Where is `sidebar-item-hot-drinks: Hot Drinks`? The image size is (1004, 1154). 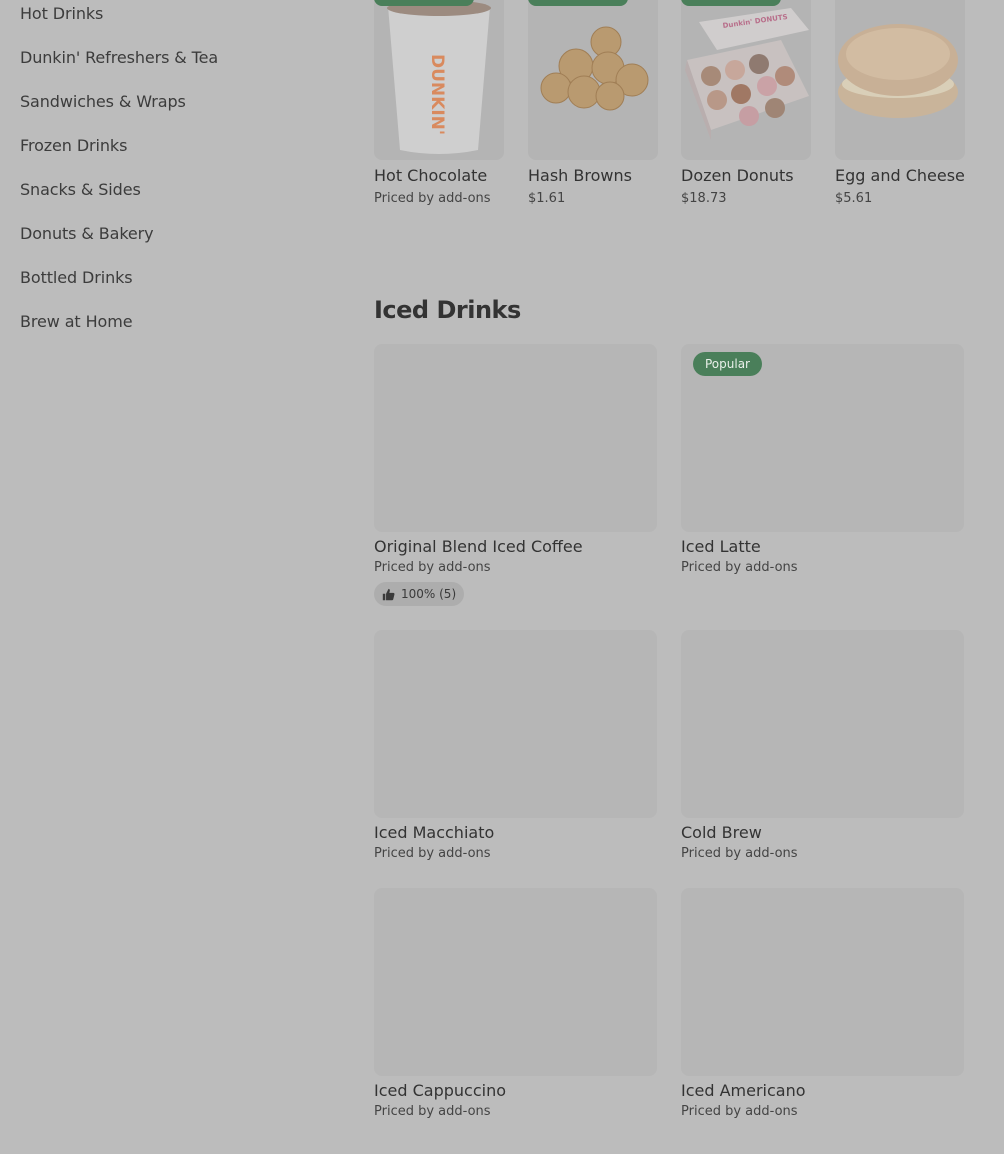 sidebar-item-hot-drinks: Hot Drinks is located at coordinates (61, 13).